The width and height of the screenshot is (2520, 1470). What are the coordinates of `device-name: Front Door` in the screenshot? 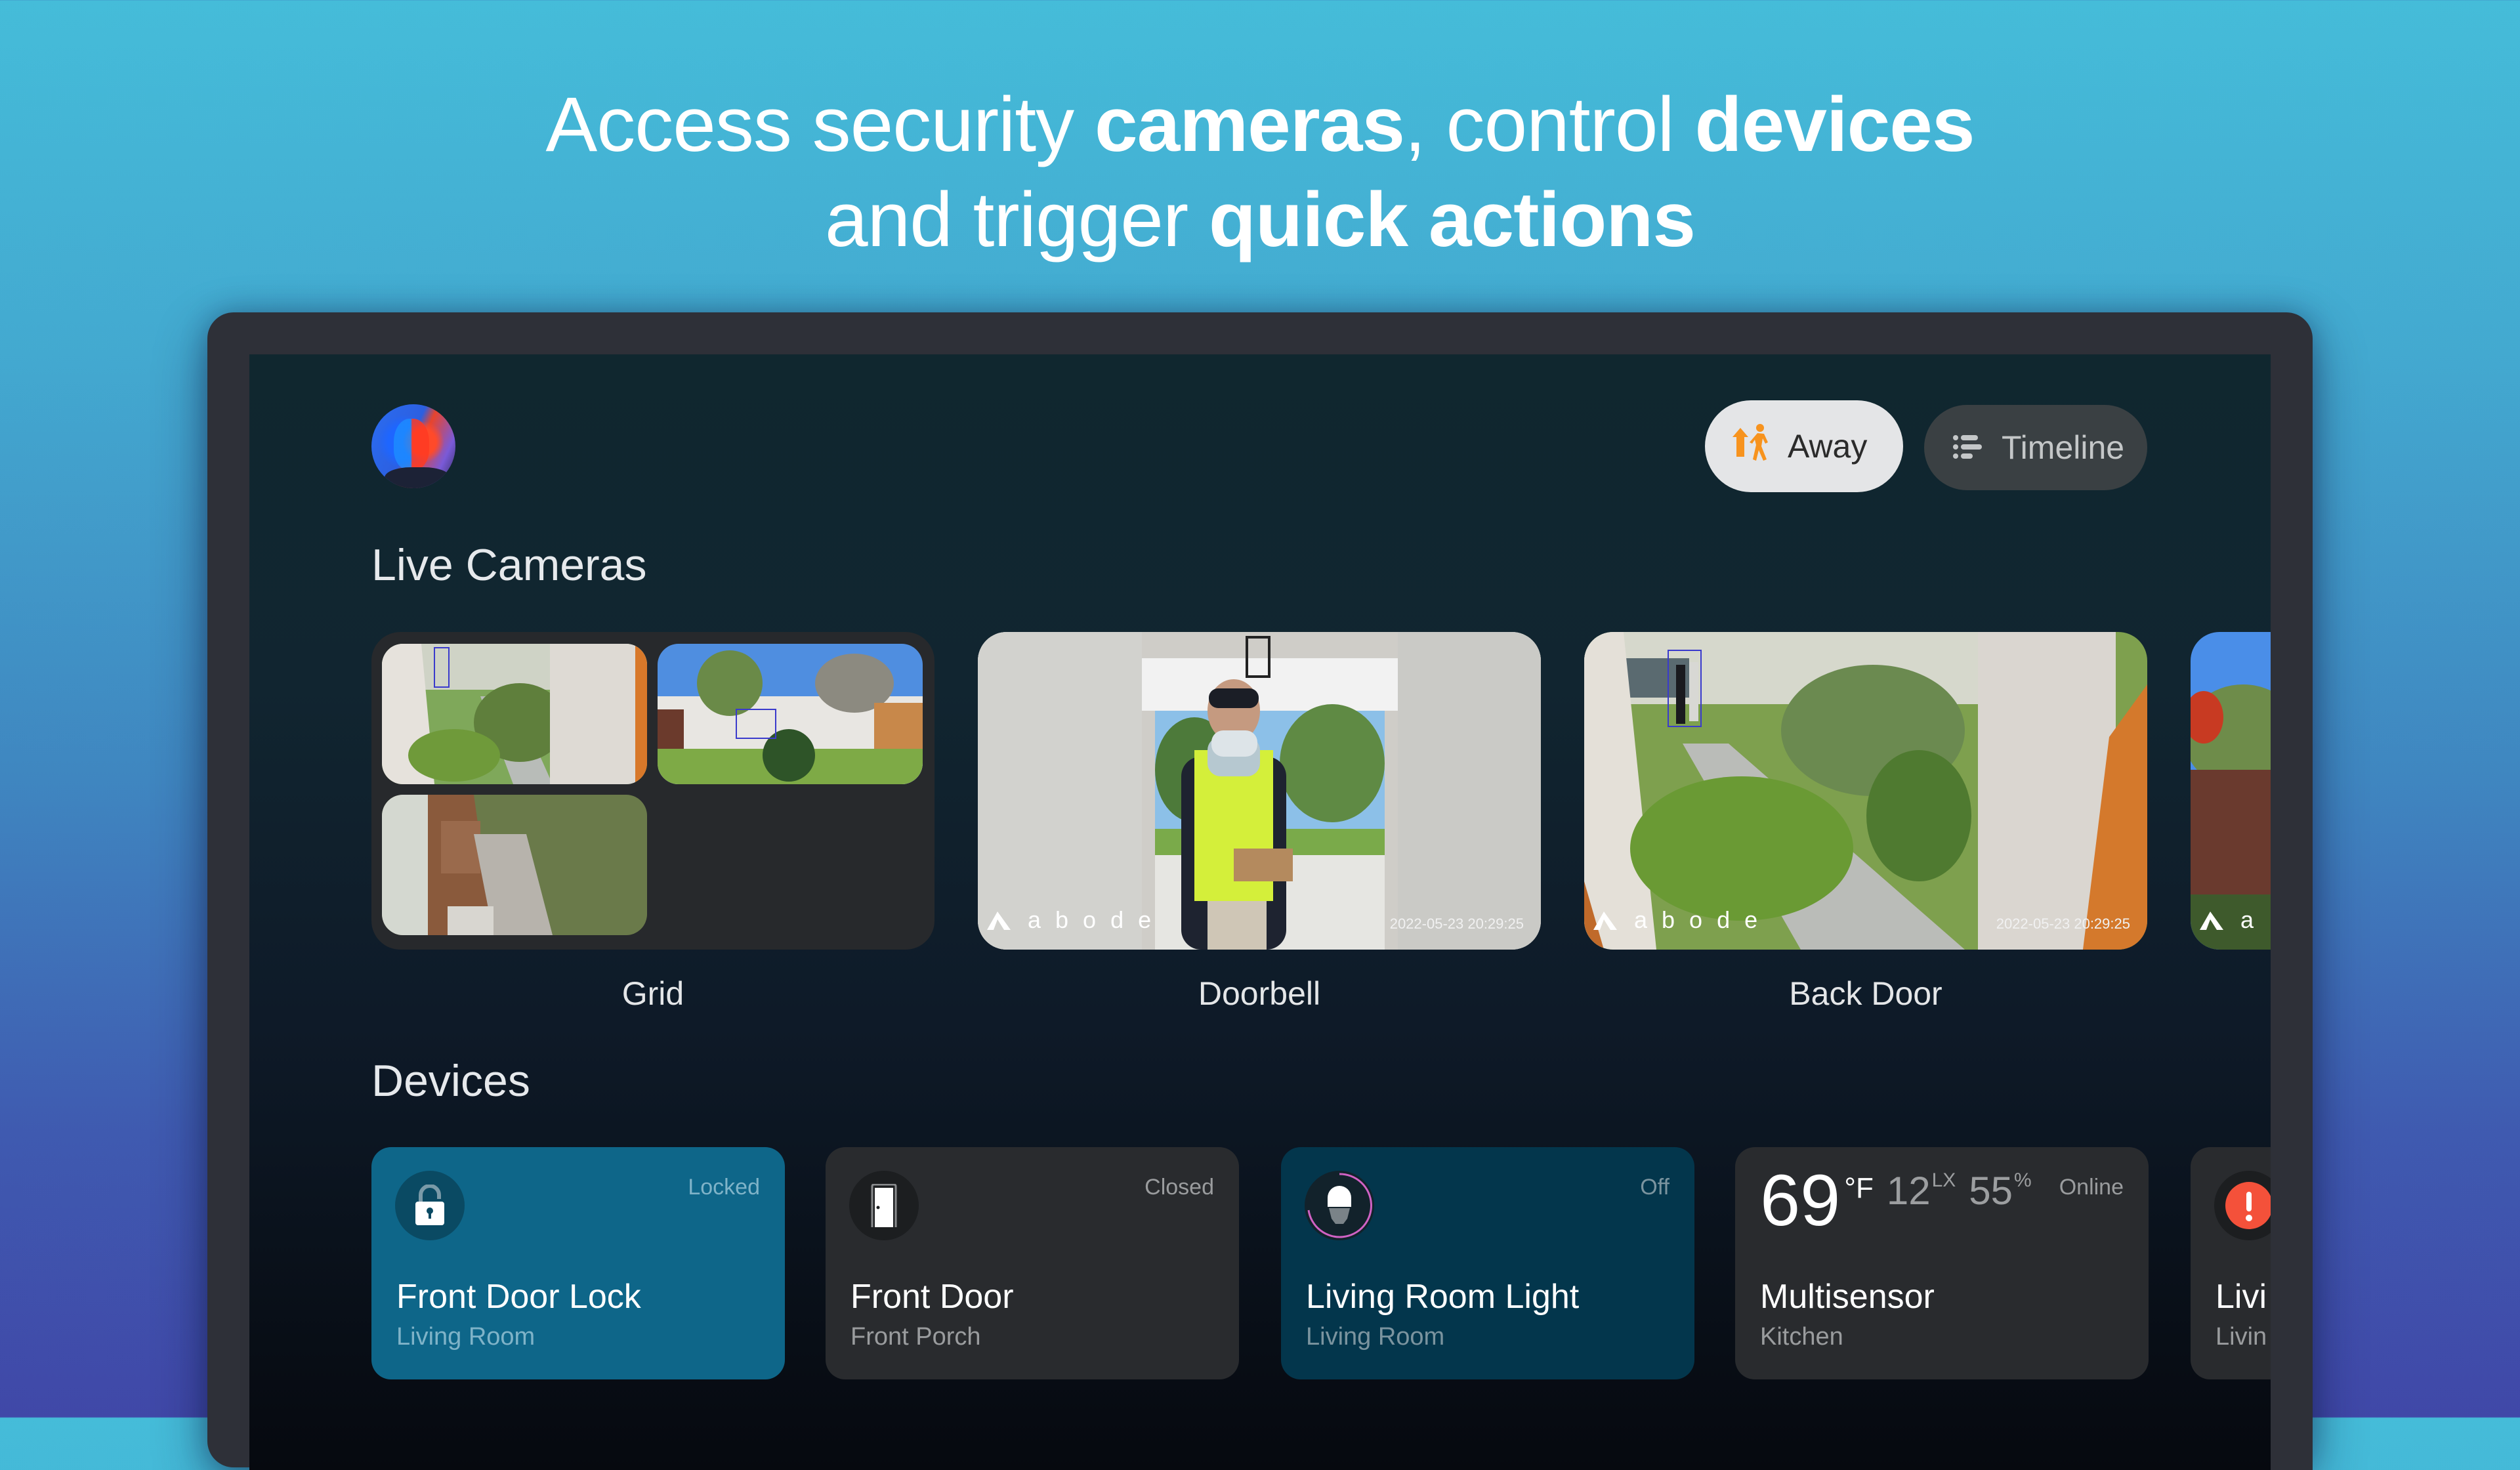 It's located at (932, 1297).